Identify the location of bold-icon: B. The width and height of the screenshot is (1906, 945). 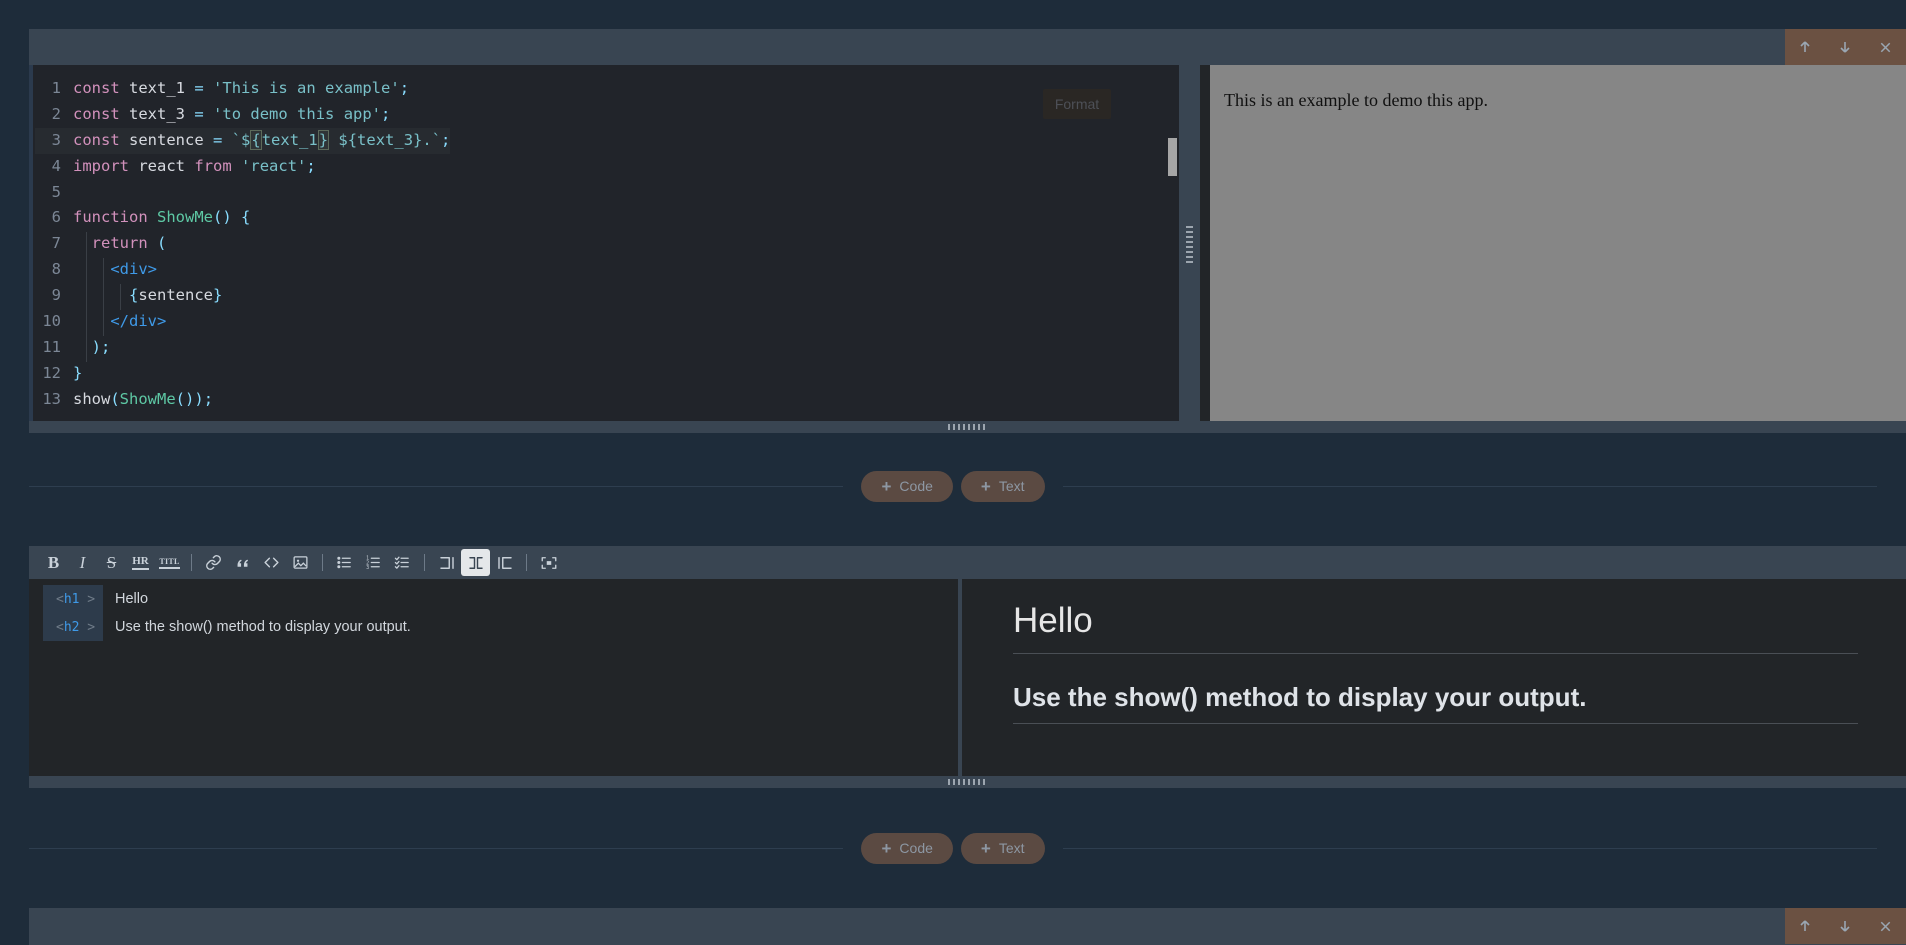
(53, 562).